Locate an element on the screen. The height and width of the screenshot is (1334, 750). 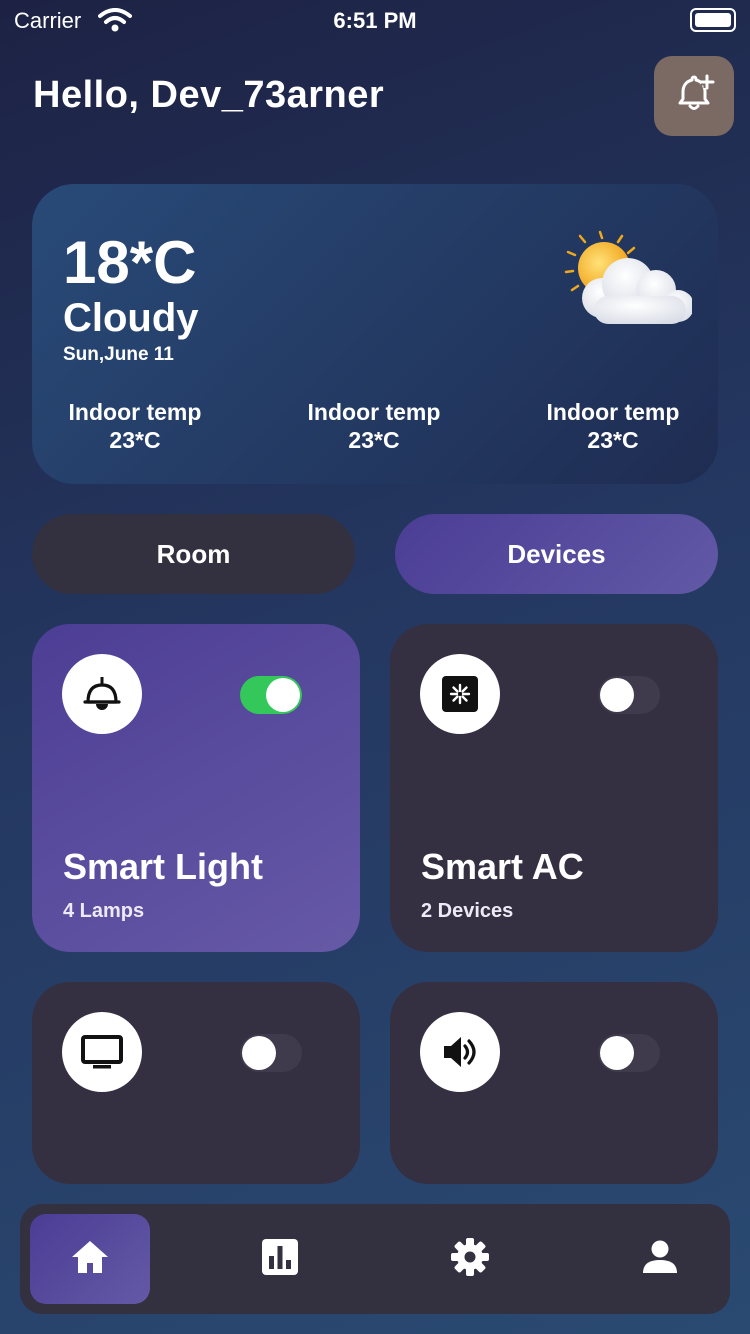
nav-stats is located at coordinates (280, 1259).